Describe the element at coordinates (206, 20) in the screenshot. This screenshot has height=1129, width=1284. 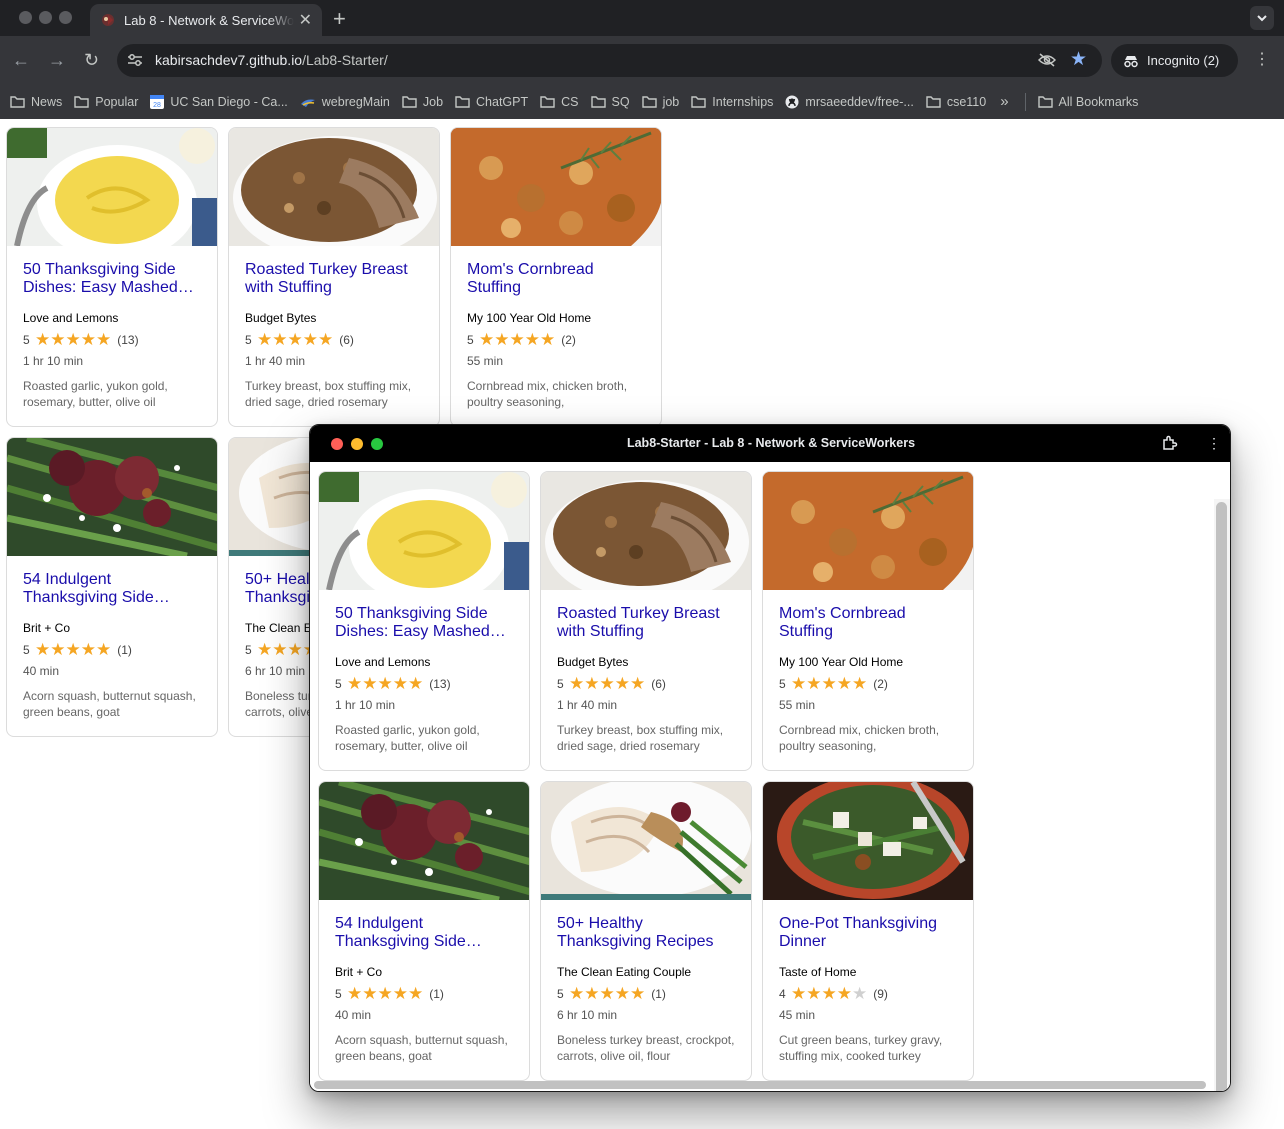
I see `tab-active: Lab 8 - Network & ServiceWorkers ✕` at that location.